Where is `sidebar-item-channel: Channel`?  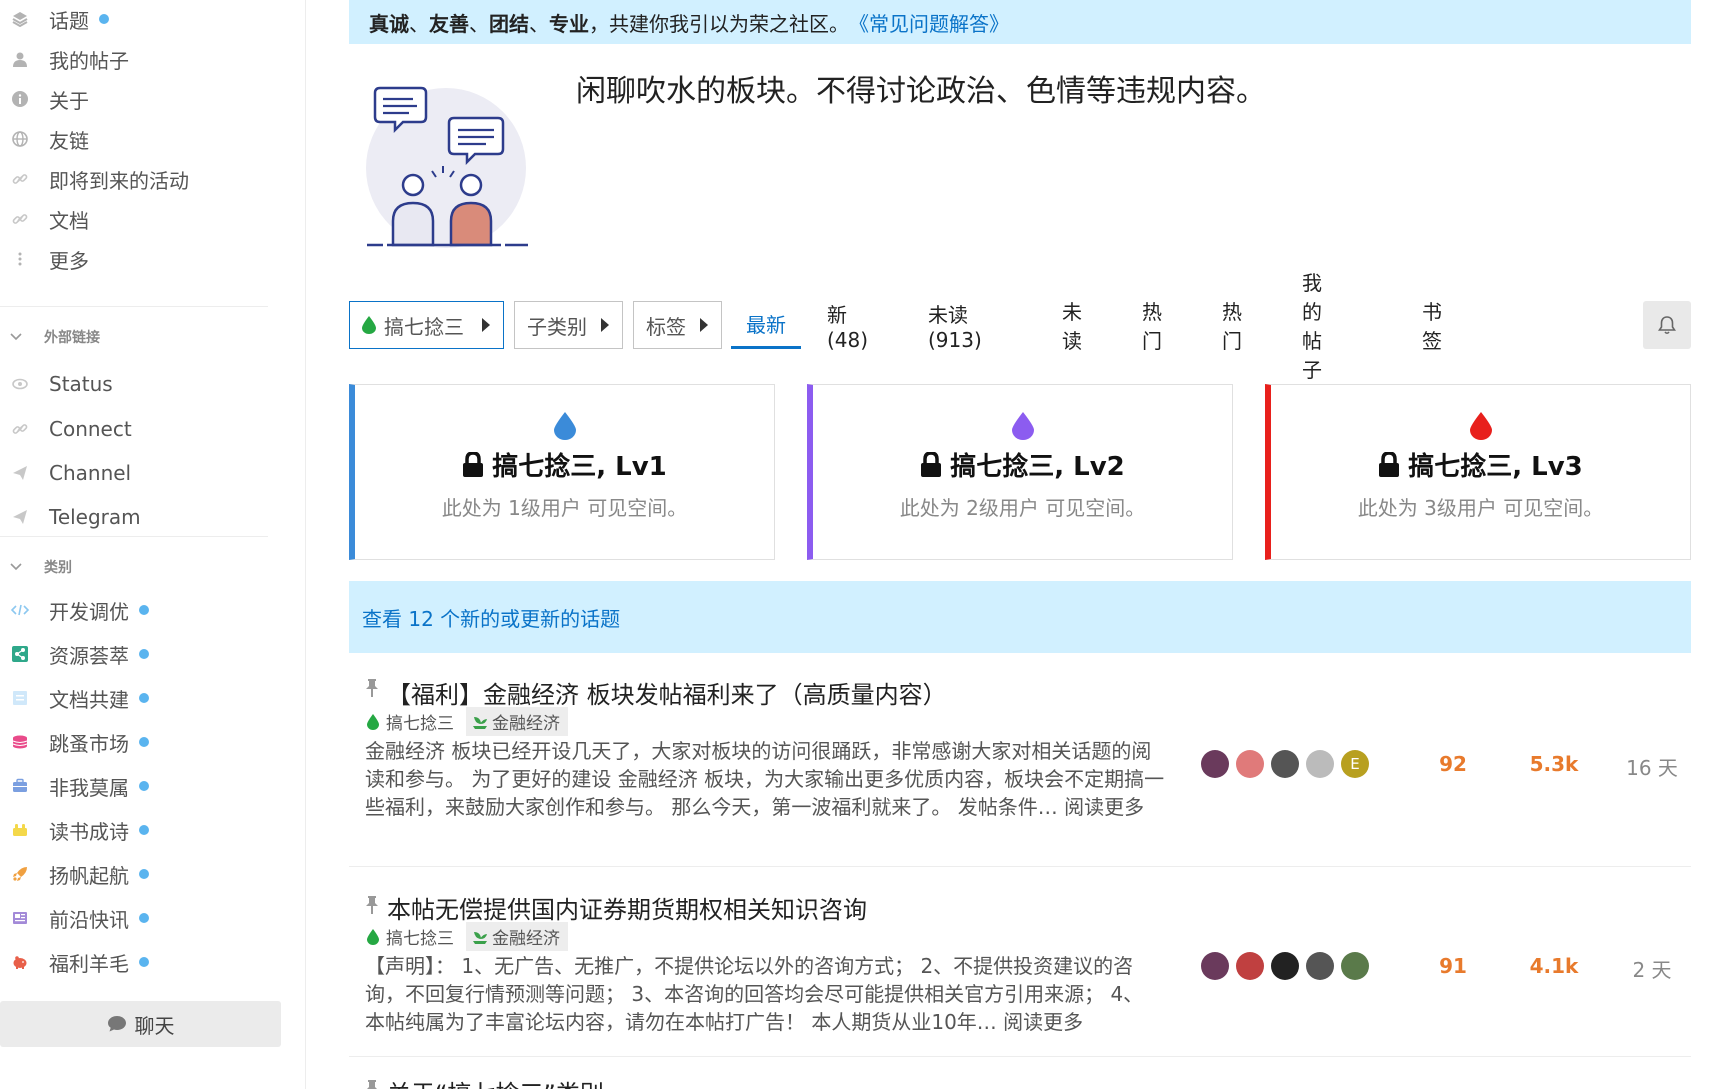
sidebar-item-channel: Channel is located at coordinates (135, 473).